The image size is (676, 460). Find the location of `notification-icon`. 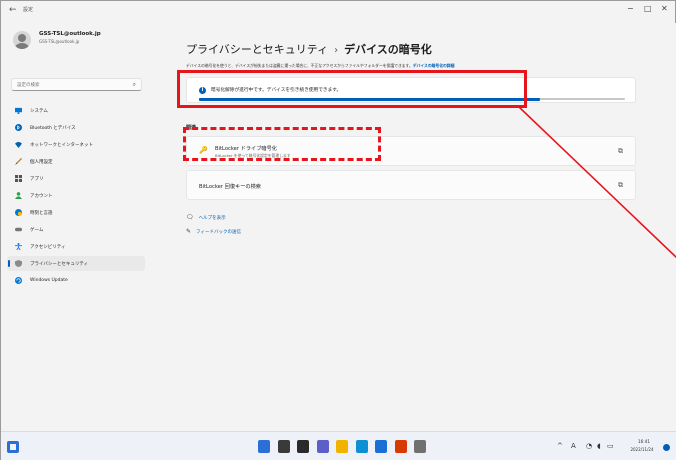

notification-icon is located at coordinates (666, 447).